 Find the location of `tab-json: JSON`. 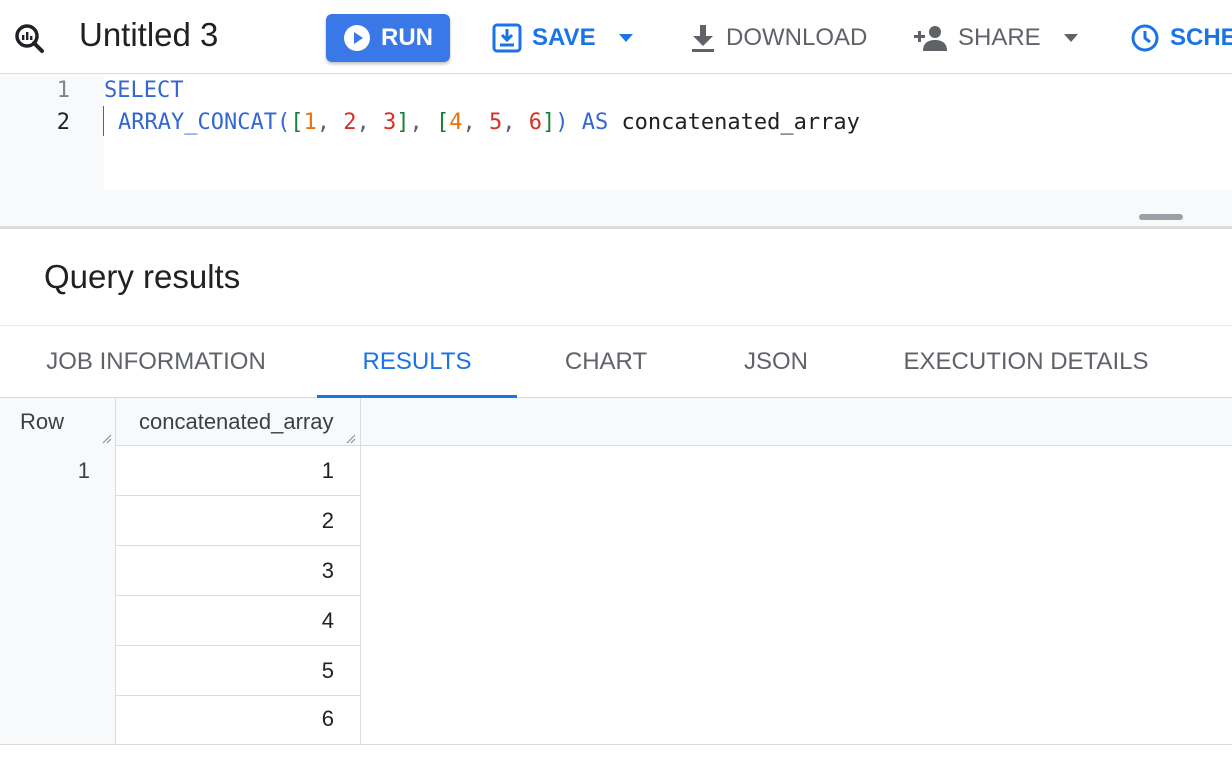

tab-json: JSON is located at coordinates (776, 362).